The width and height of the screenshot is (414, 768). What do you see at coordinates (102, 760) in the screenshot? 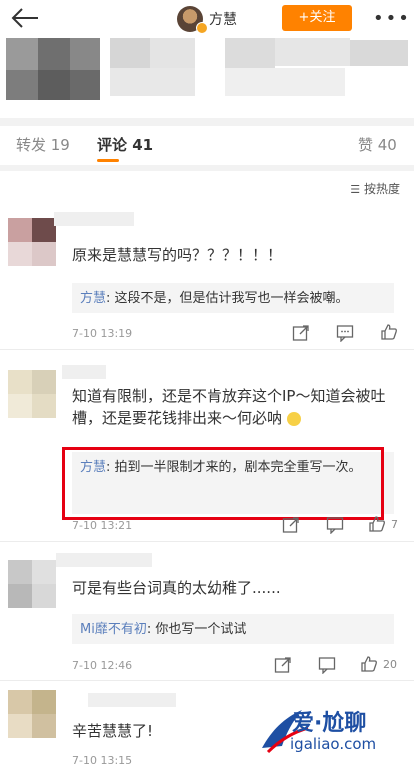
I see `comment-time: 7-10 13:15` at bounding box center [102, 760].